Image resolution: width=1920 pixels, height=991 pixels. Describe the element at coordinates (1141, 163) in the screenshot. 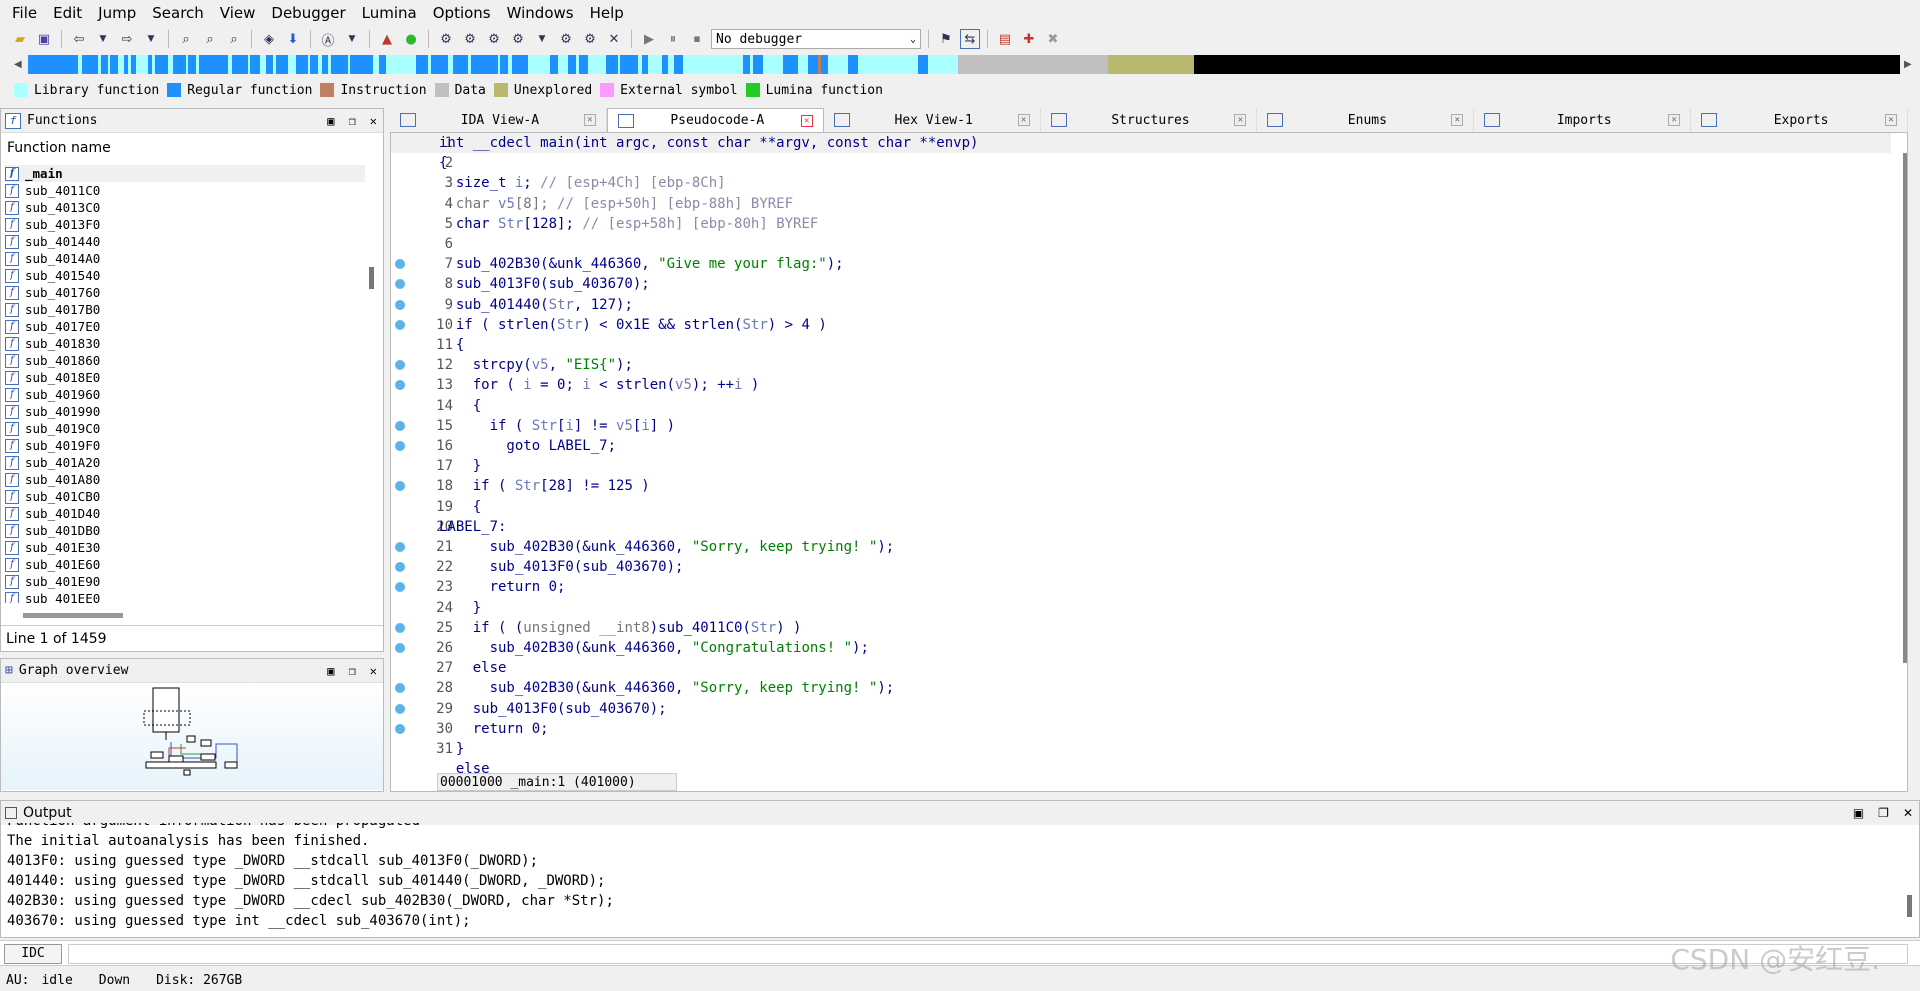

I see `code-line: 2{` at that location.